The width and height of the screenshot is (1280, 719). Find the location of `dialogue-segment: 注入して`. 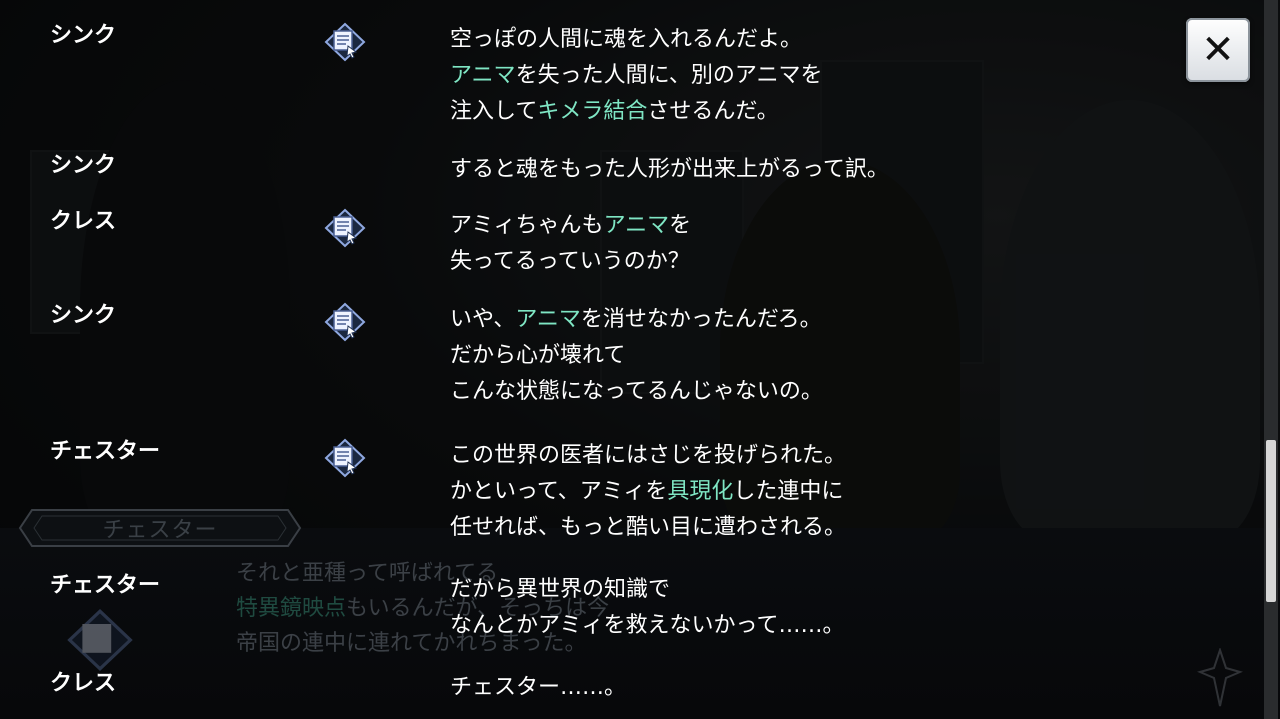

dialogue-segment: 注入して is located at coordinates (494, 111).